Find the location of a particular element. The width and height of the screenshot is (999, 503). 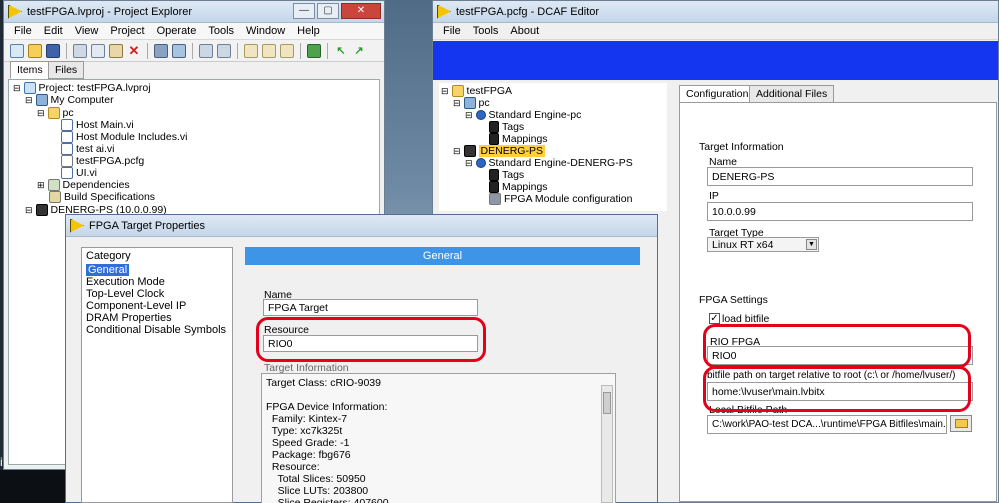

target-info-line: Target Class: cRIO-9039 is located at coordinates (323, 383).